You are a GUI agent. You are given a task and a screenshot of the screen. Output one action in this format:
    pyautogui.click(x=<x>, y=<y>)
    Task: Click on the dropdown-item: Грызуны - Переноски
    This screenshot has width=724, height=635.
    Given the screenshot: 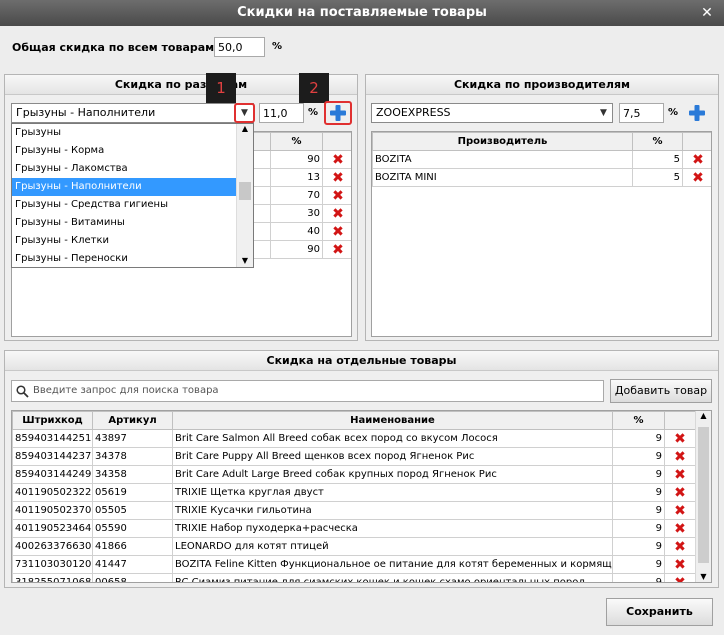 What is the action you would take?
    pyautogui.click(x=124, y=259)
    